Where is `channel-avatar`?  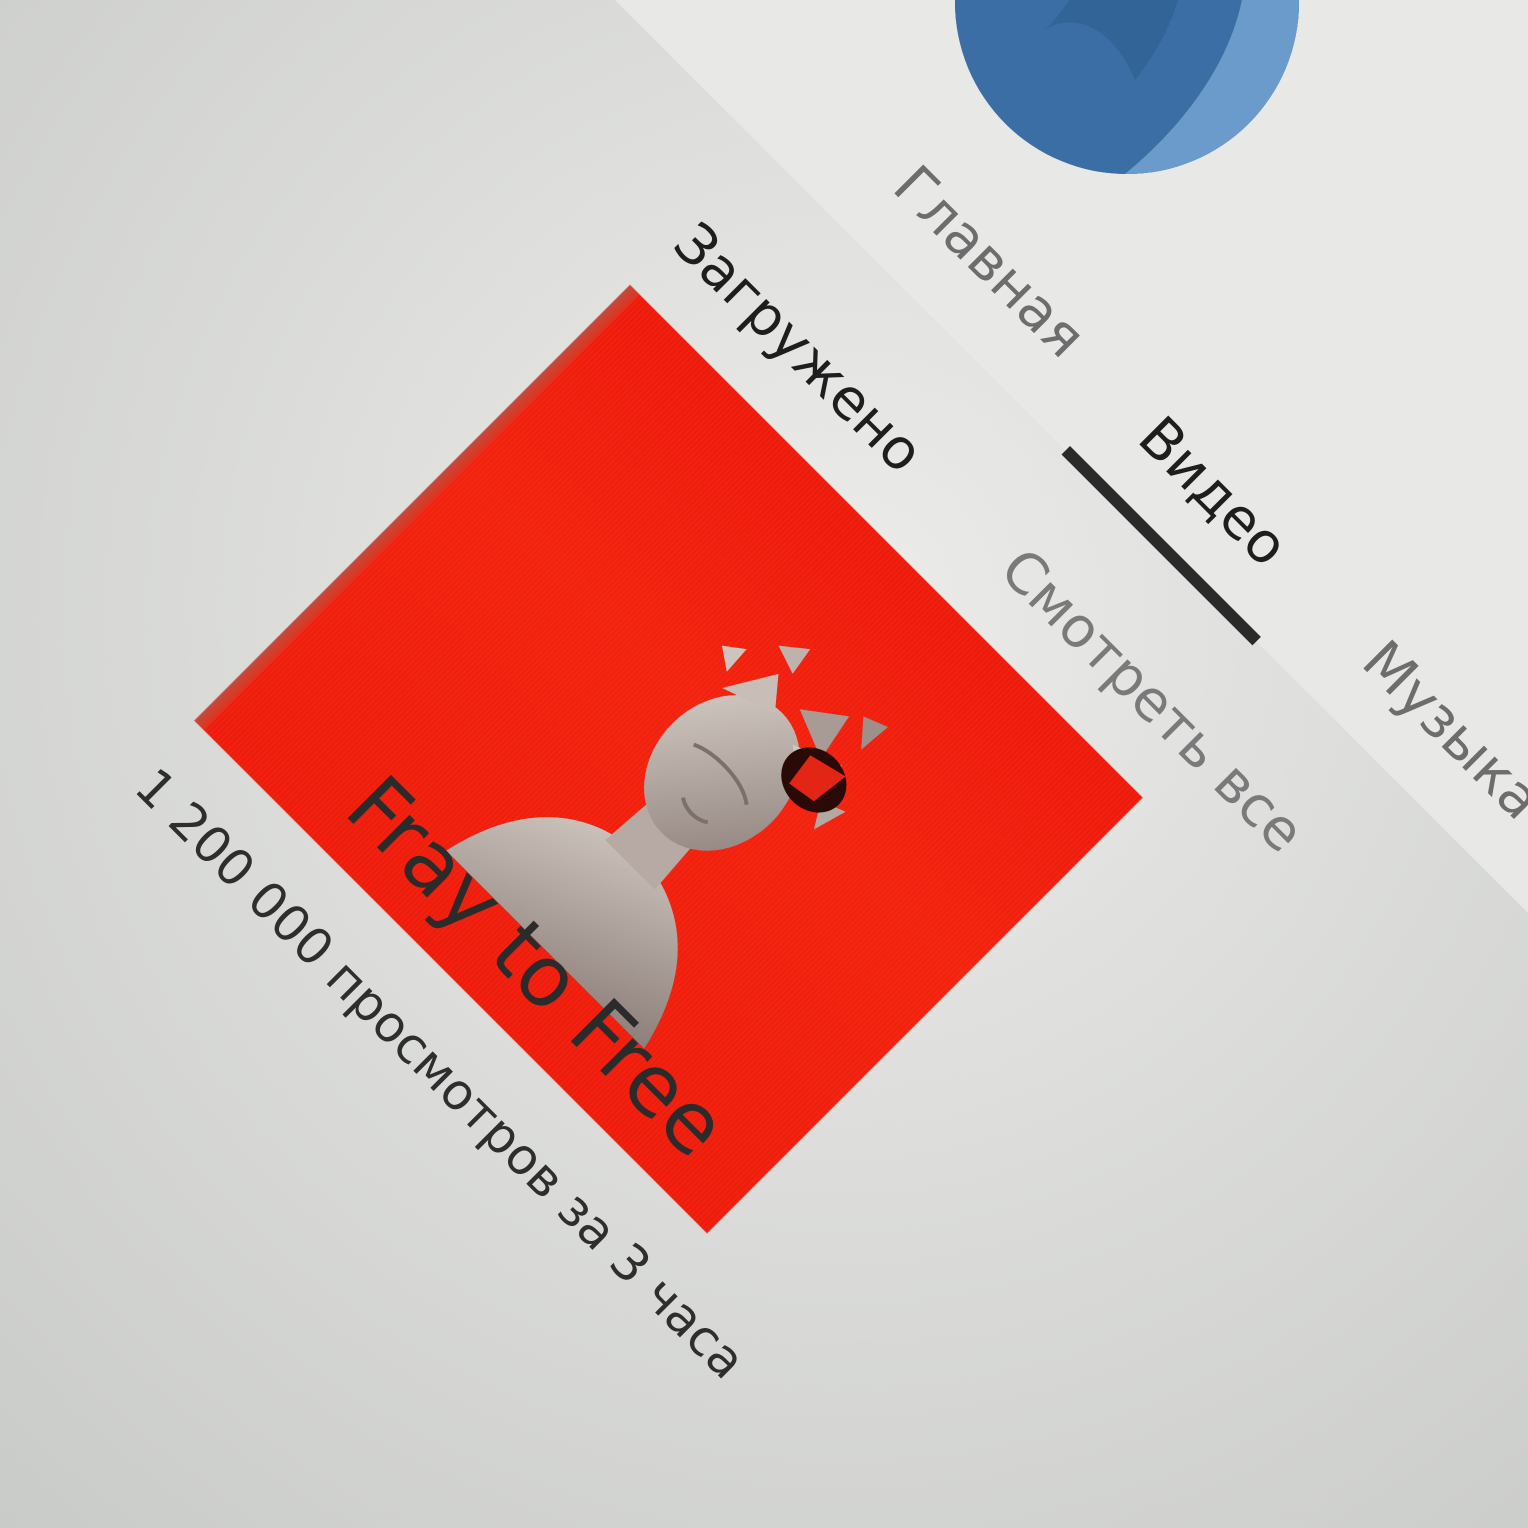
channel-avatar is located at coordinates (1127, 87).